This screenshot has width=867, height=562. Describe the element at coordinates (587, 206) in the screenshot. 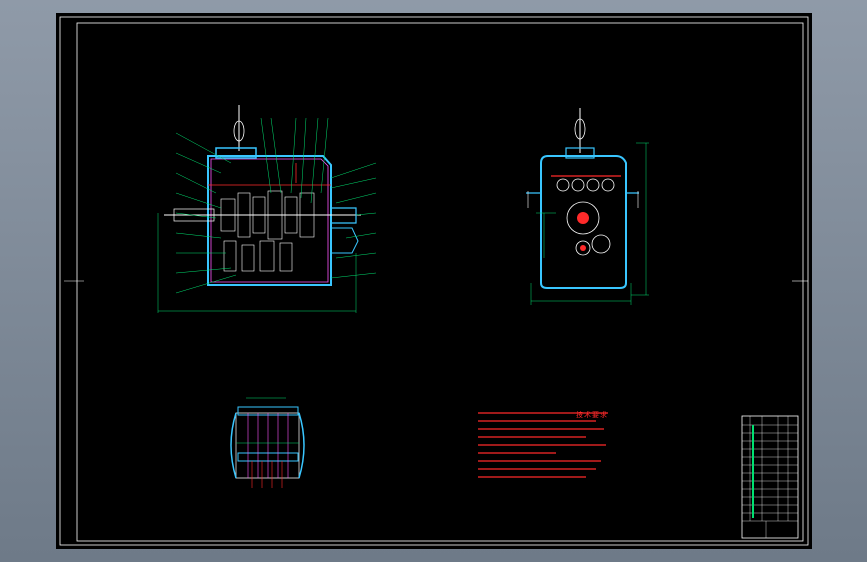

I see `side-section-view` at that location.